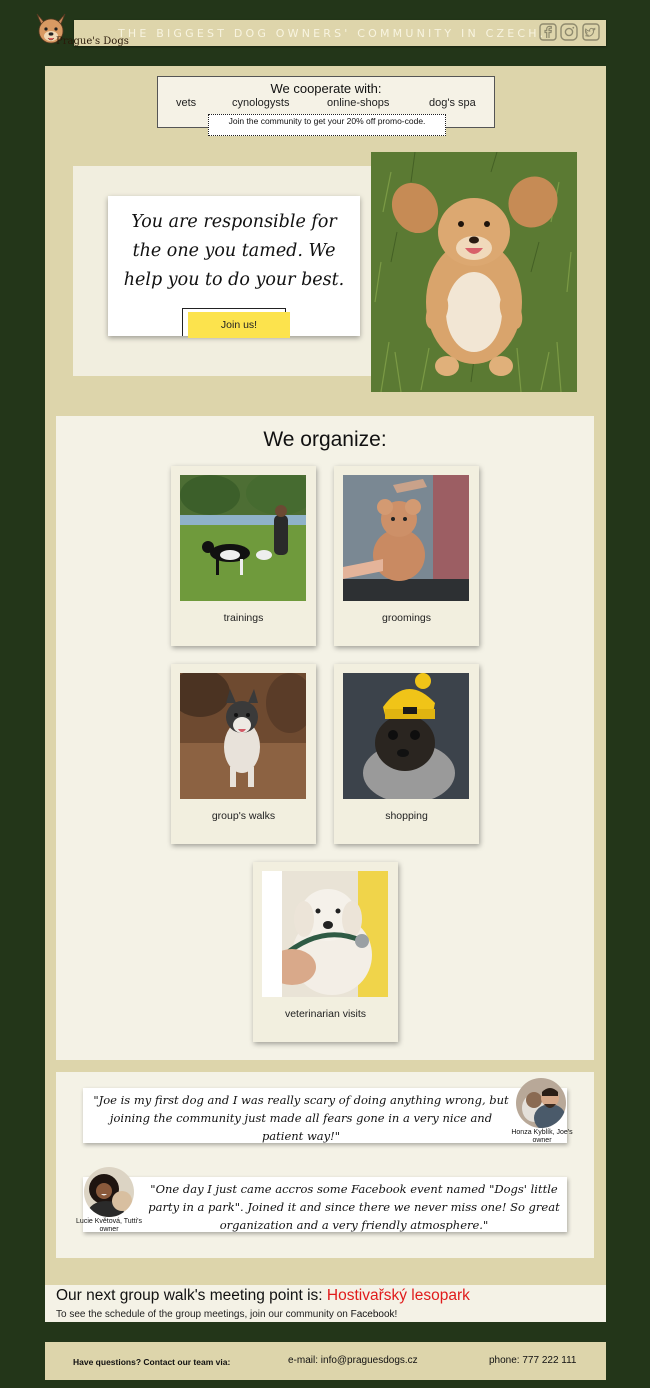  I want to click on logo-text: Prague's Dogs, so click(92, 41).